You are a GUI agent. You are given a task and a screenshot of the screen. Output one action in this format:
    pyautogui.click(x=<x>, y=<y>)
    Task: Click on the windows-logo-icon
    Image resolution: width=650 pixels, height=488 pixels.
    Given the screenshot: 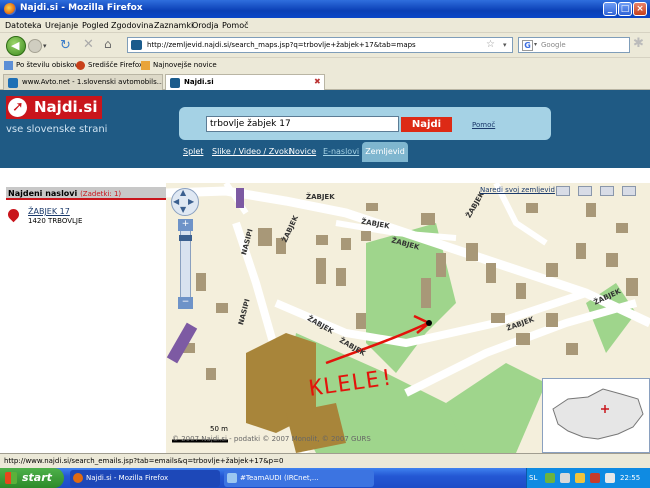 What is the action you would take?
    pyautogui.click(x=11, y=478)
    